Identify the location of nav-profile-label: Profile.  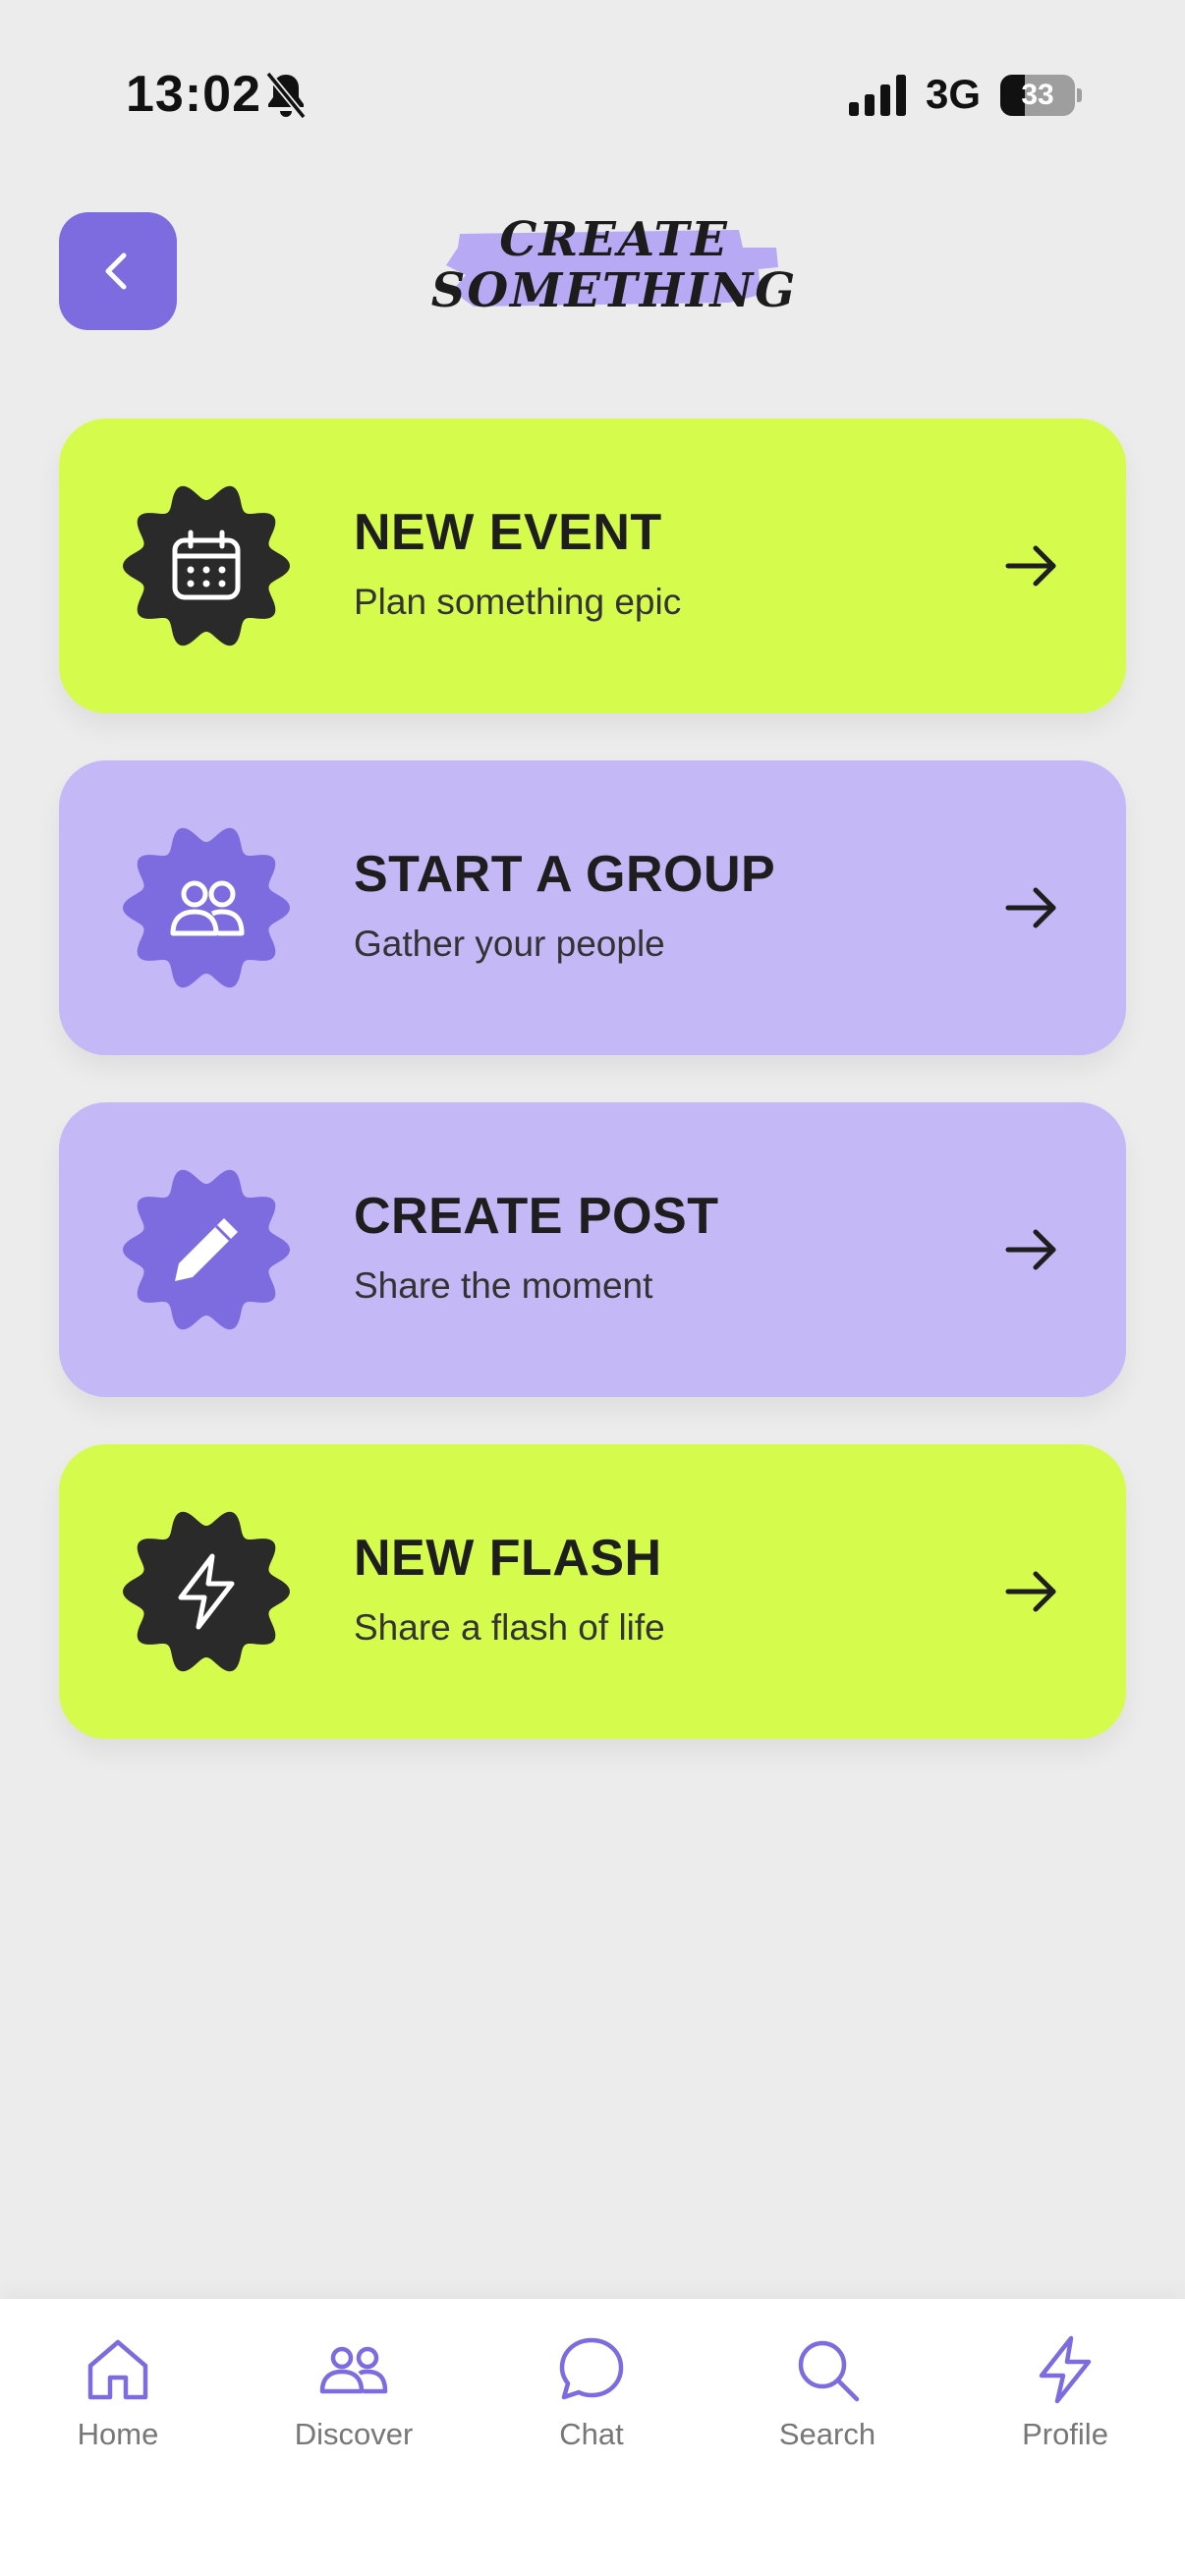
(1065, 2434).